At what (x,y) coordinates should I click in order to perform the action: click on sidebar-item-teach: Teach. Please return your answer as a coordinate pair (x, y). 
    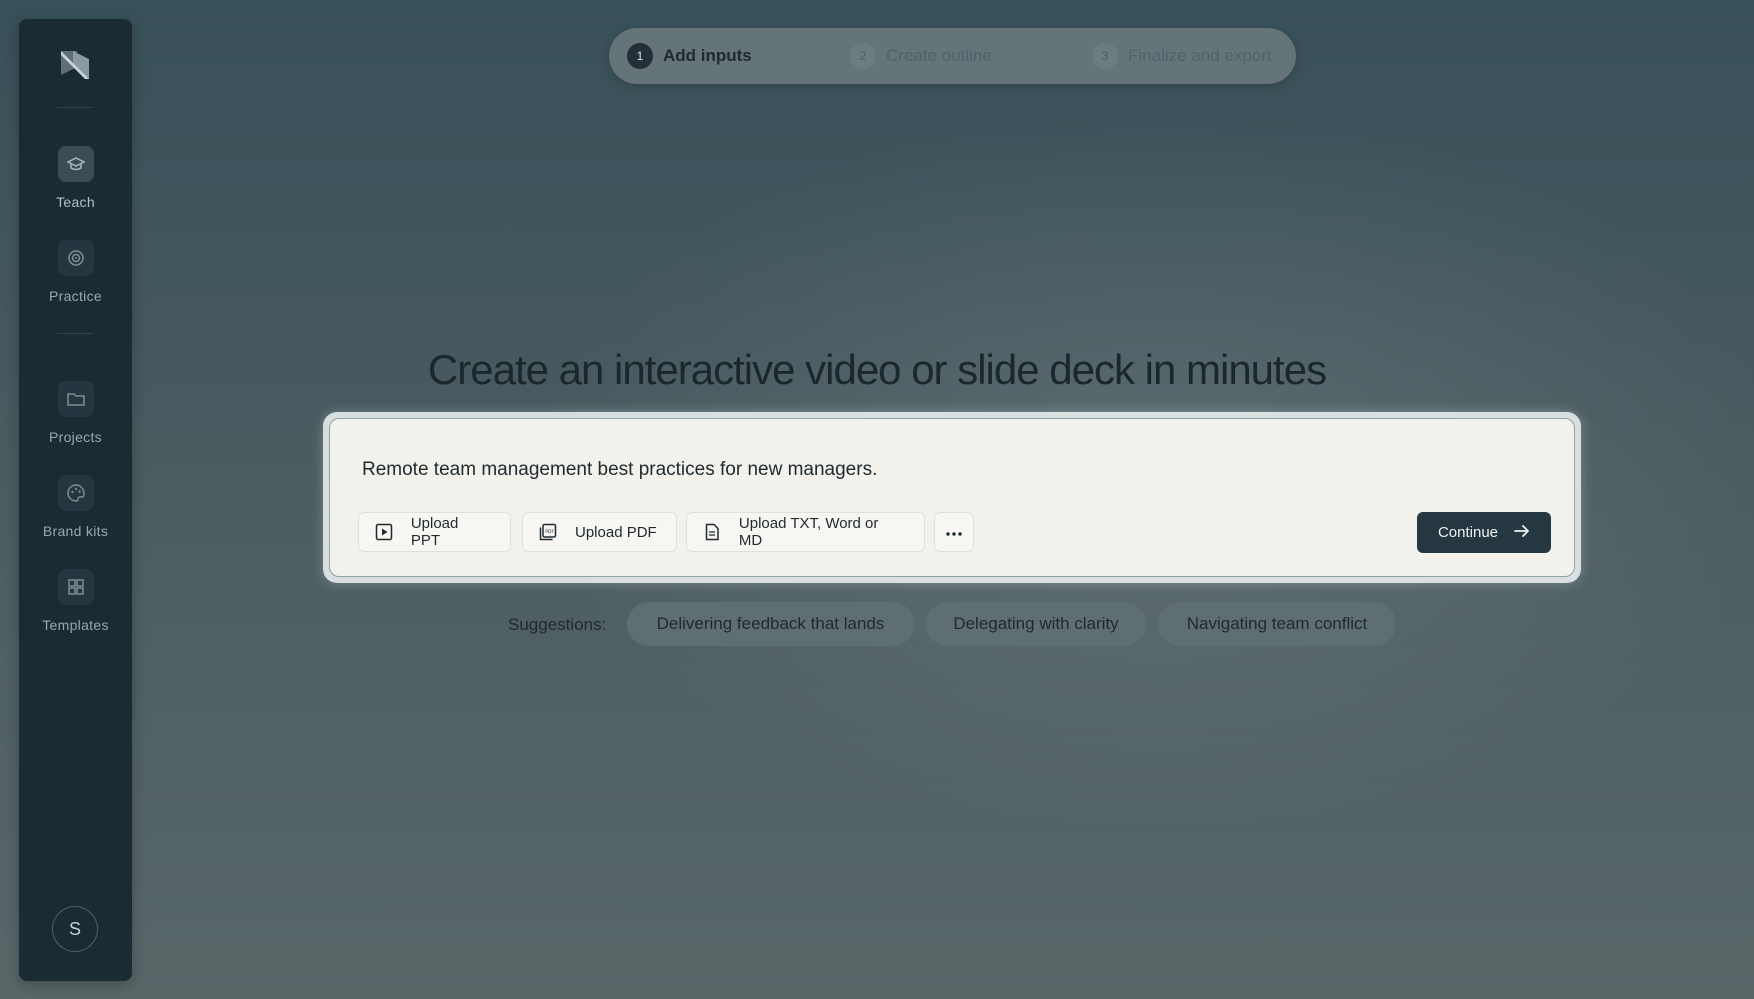
    Looking at the image, I should click on (75, 178).